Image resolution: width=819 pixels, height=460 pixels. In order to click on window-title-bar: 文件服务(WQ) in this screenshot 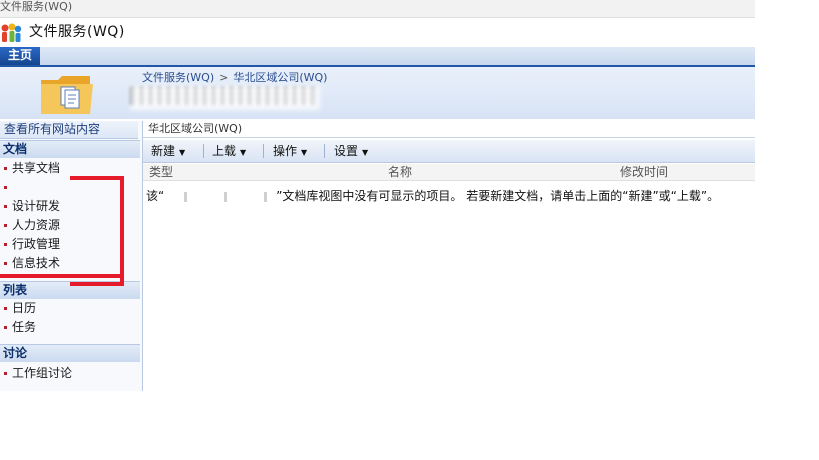, I will do `click(377, 9)`.